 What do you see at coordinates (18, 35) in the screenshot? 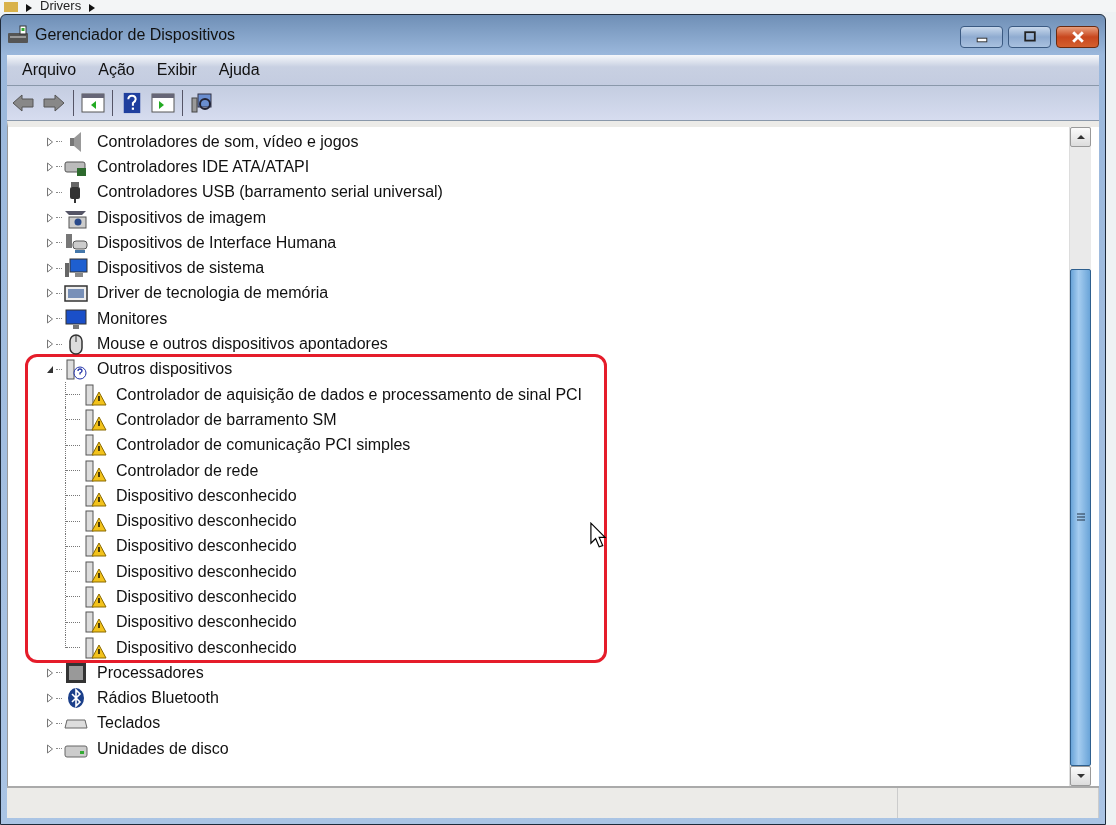
I see `device-manager-icon` at bounding box center [18, 35].